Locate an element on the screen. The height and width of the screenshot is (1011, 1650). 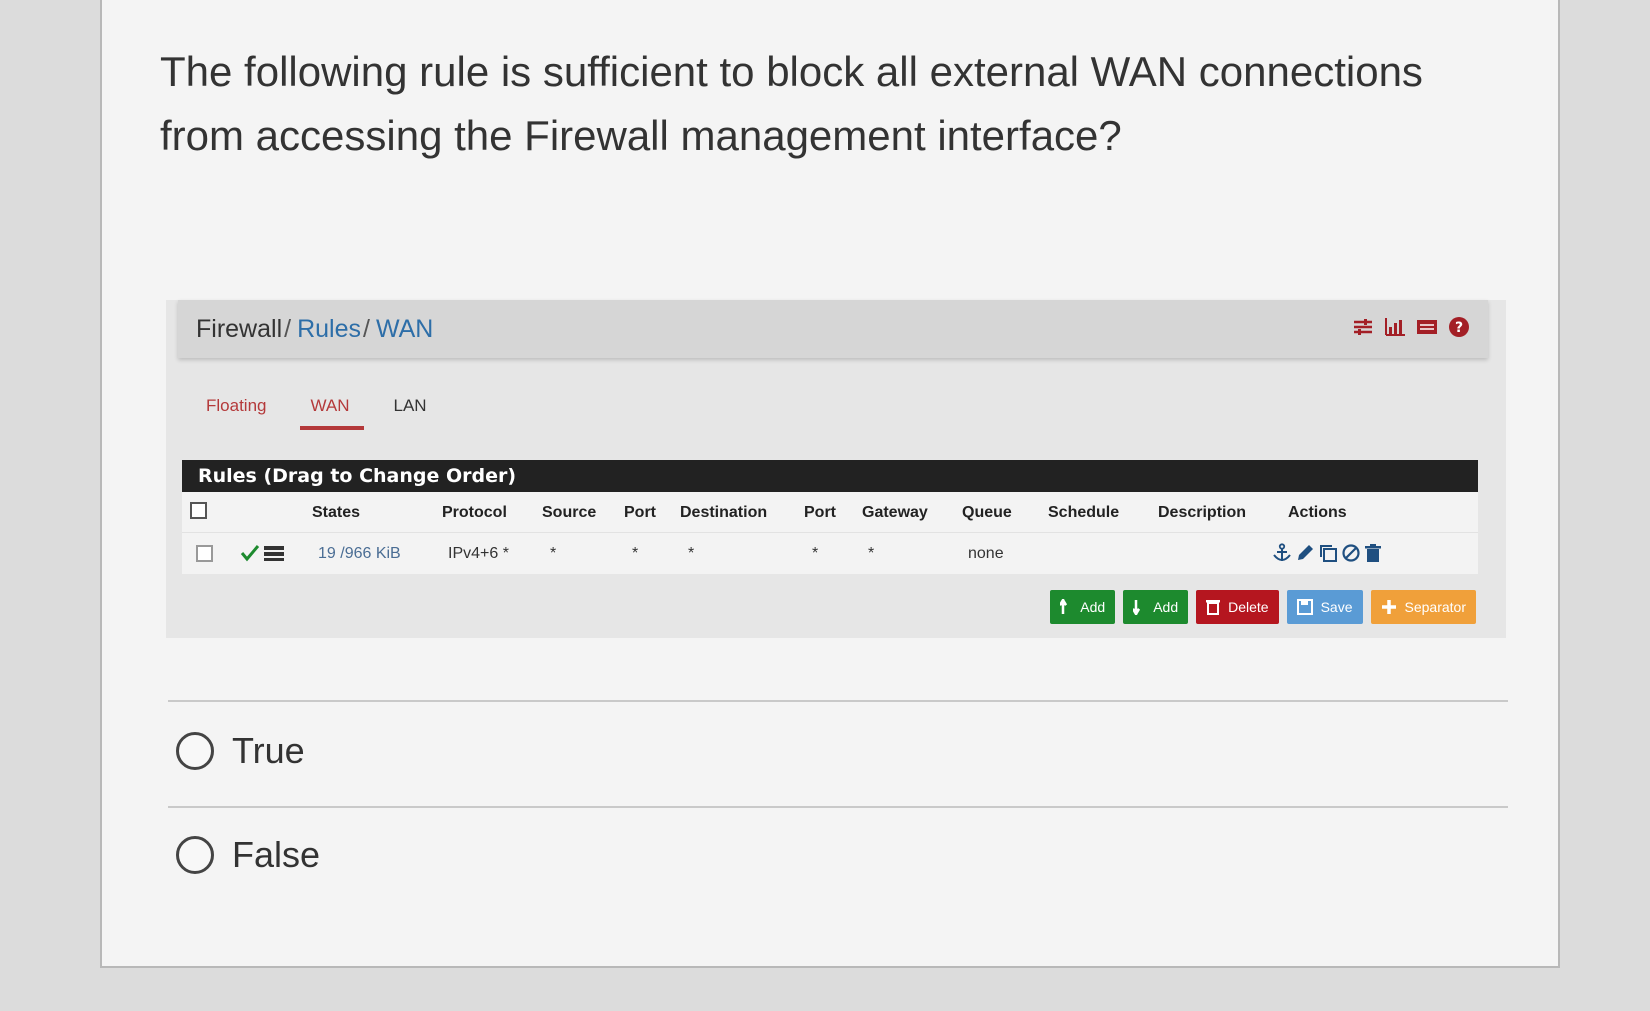
rule-states: 19 /966 KiB is located at coordinates (359, 554).